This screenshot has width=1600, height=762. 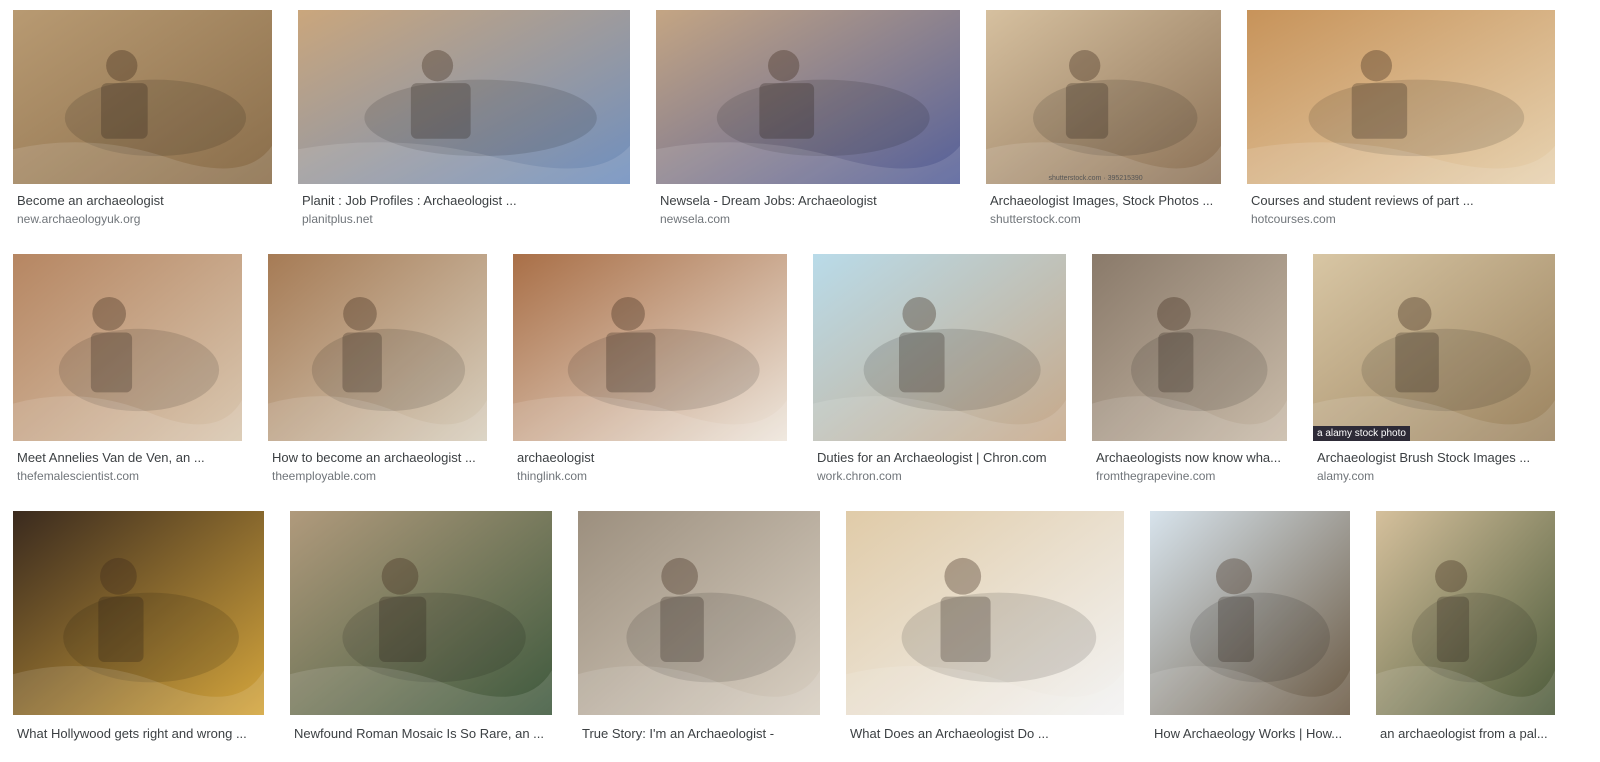 I want to click on result-source: shutterstock.com, so click(x=1035, y=219).